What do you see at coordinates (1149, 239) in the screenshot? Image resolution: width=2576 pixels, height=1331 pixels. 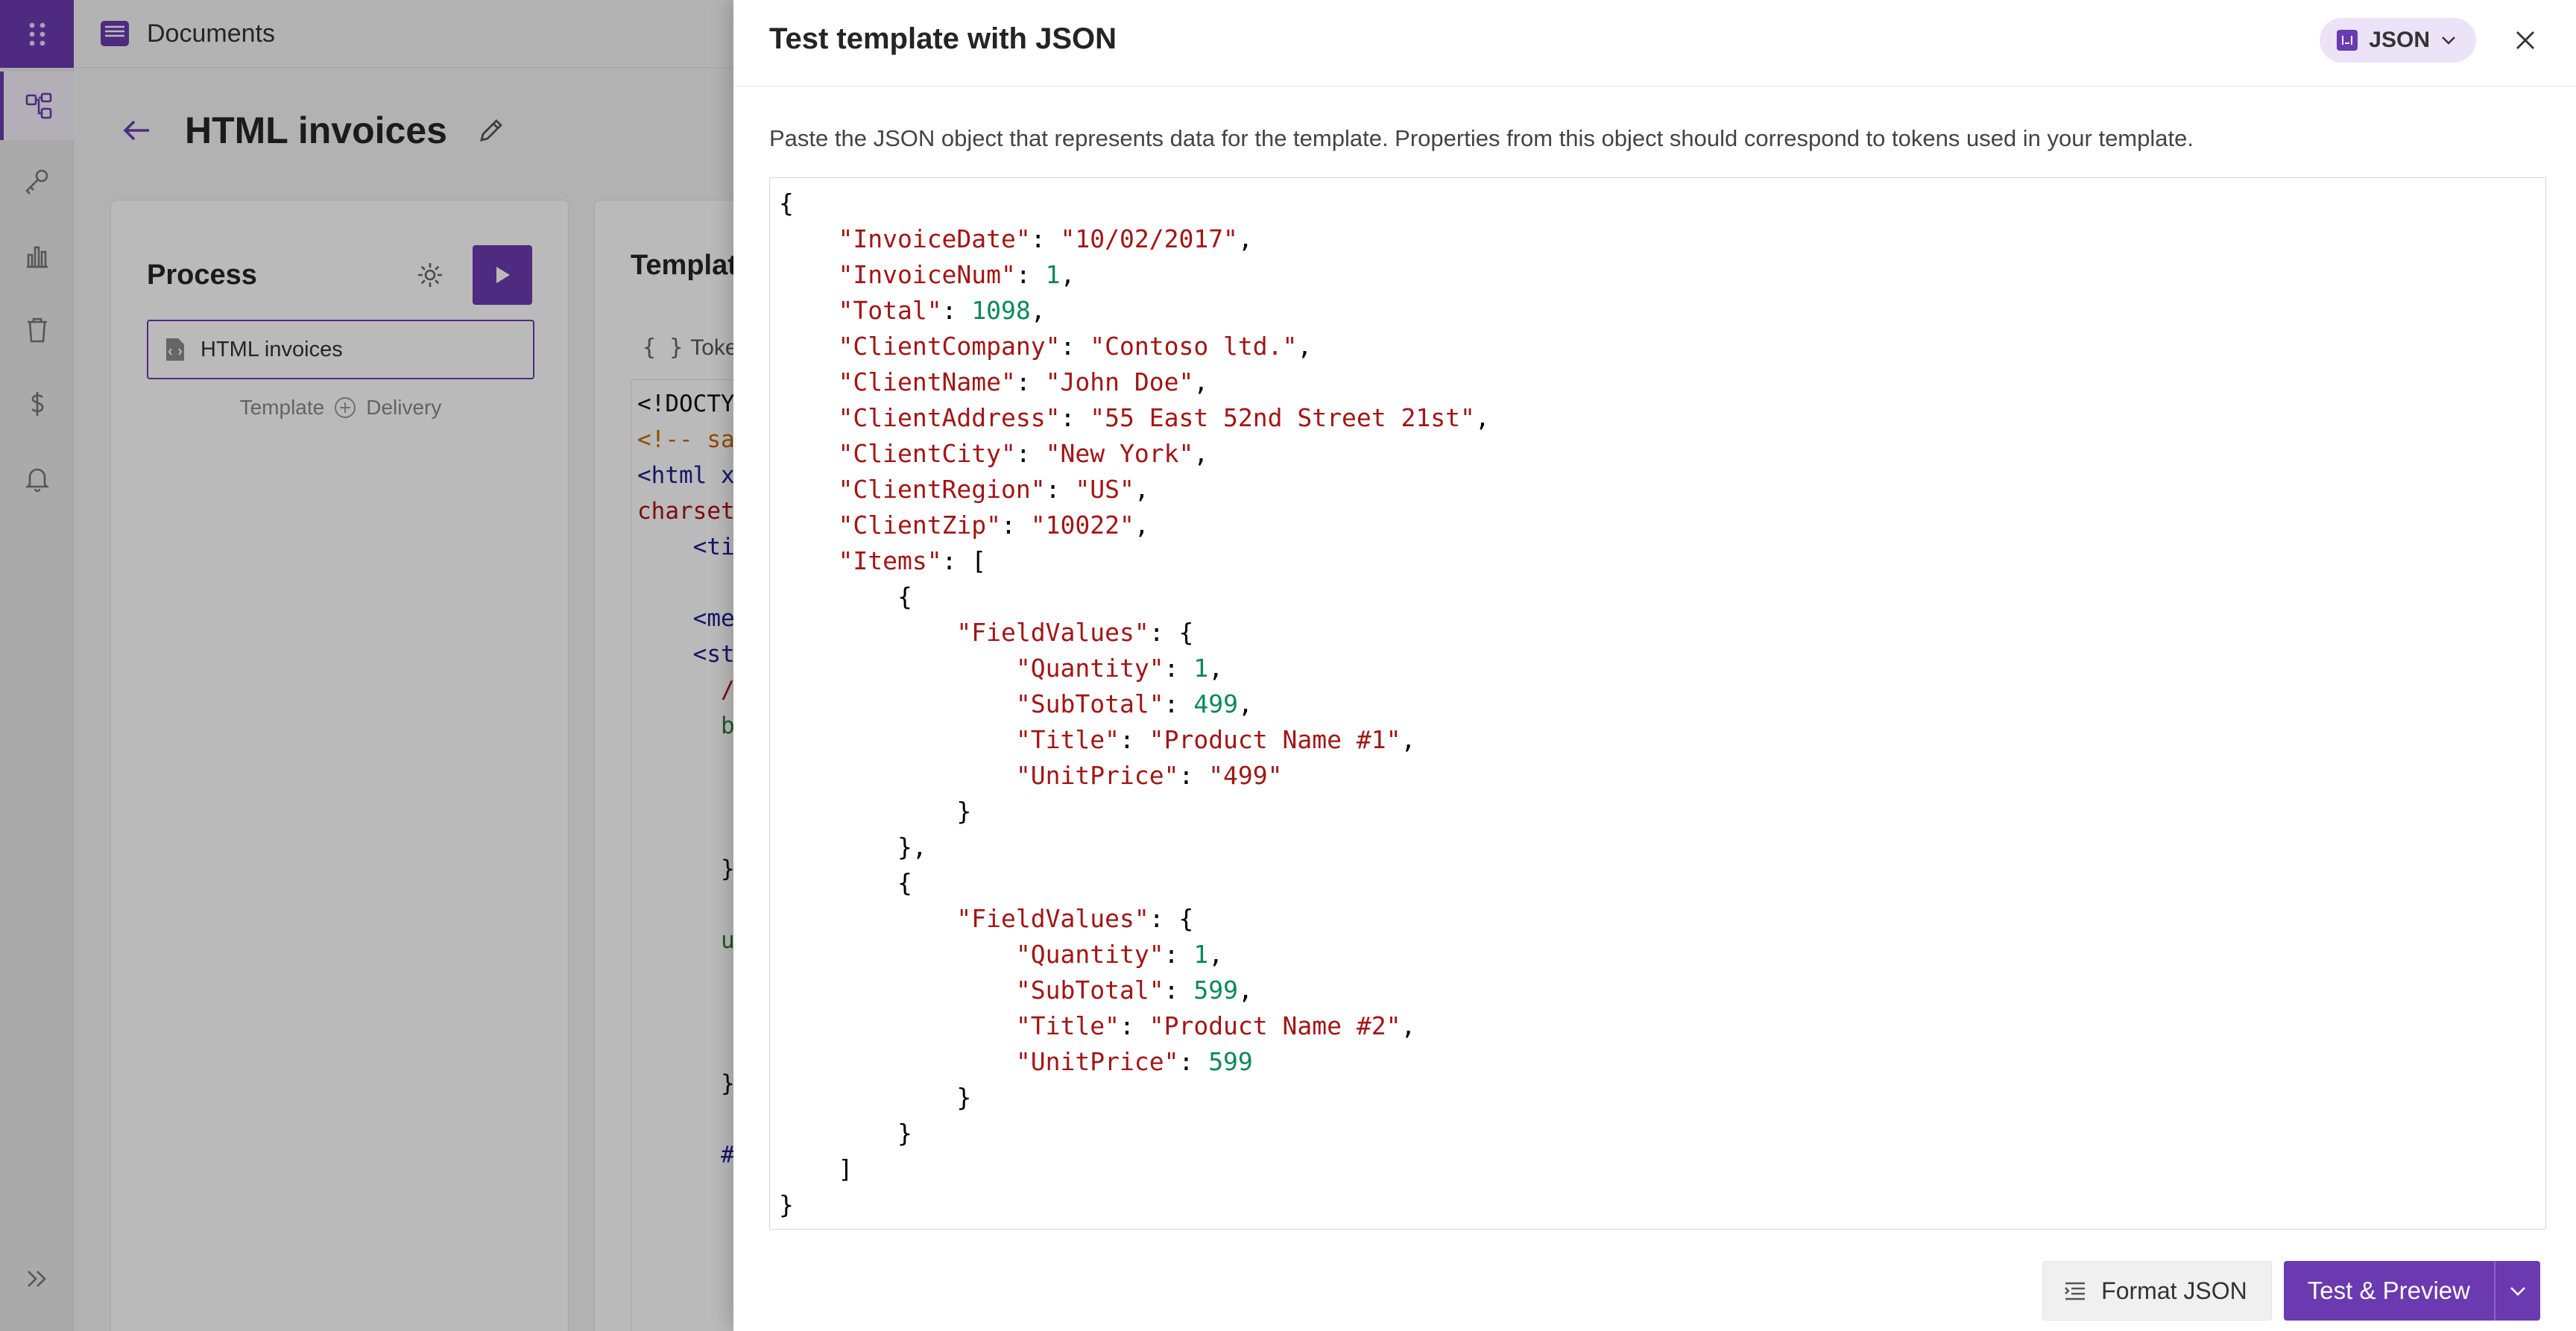 I see `json-string: "10/02/2017"` at bounding box center [1149, 239].